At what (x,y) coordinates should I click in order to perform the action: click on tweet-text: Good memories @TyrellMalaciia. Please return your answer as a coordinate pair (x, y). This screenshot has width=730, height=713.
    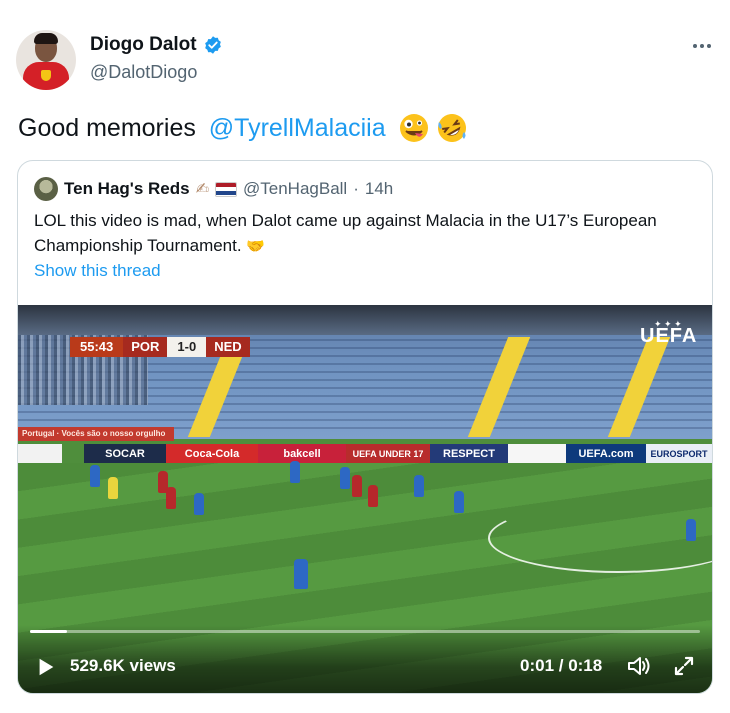
    Looking at the image, I should click on (243, 128).